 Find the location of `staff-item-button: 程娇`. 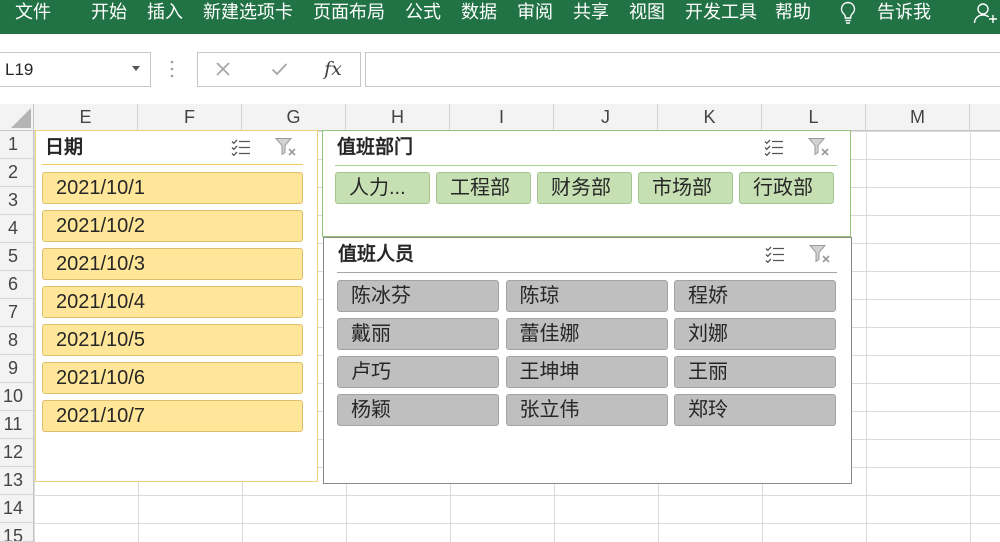

staff-item-button: 程娇 is located at coordinates (755, 296).